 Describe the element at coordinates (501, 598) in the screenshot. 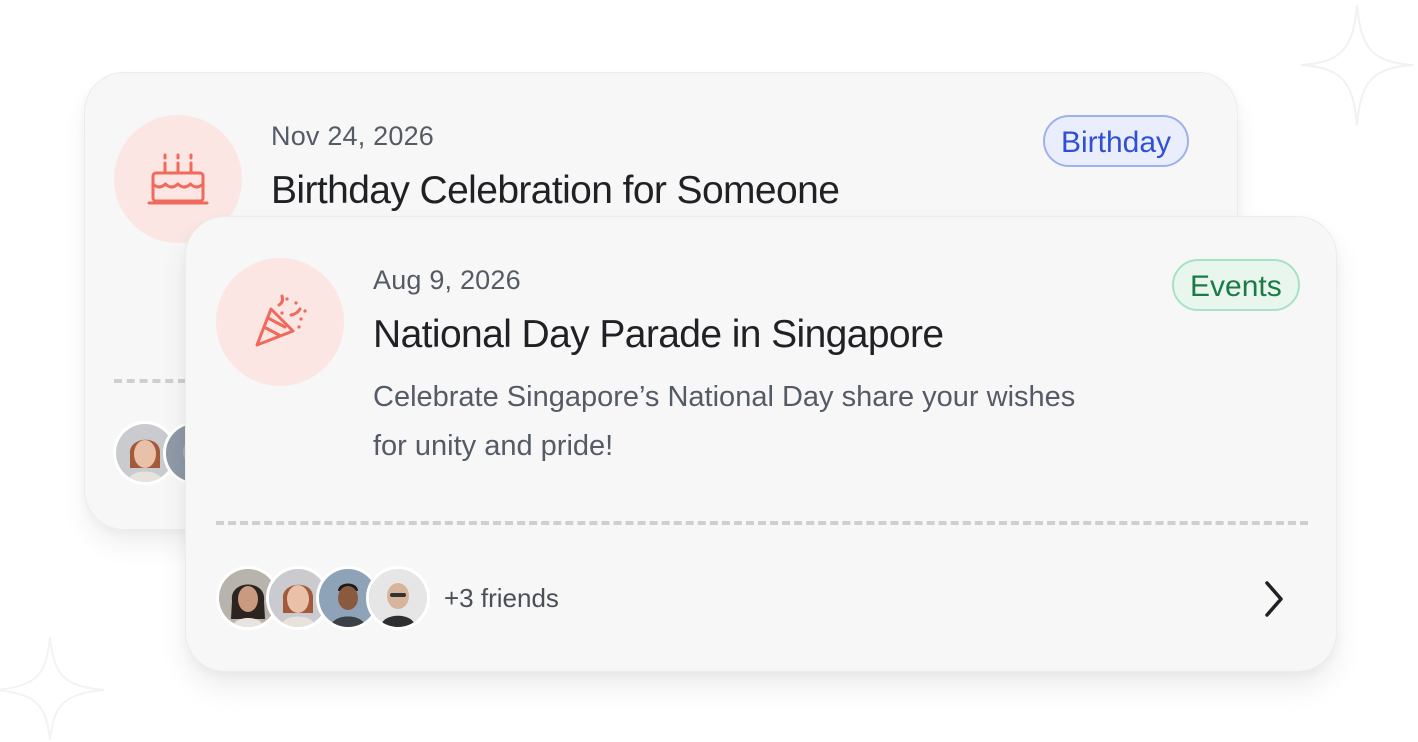

I see `friends-count: +3 friends` at that location.